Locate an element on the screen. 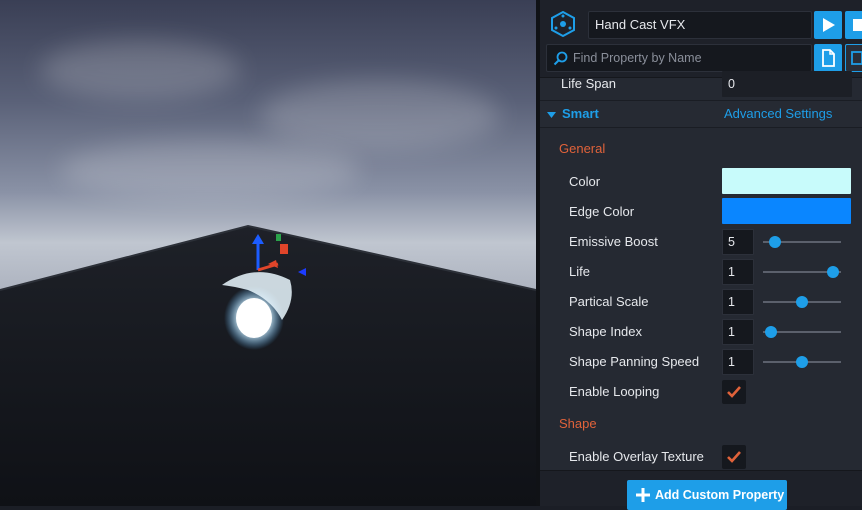  color-swatch is located at coordinates (786, 181).